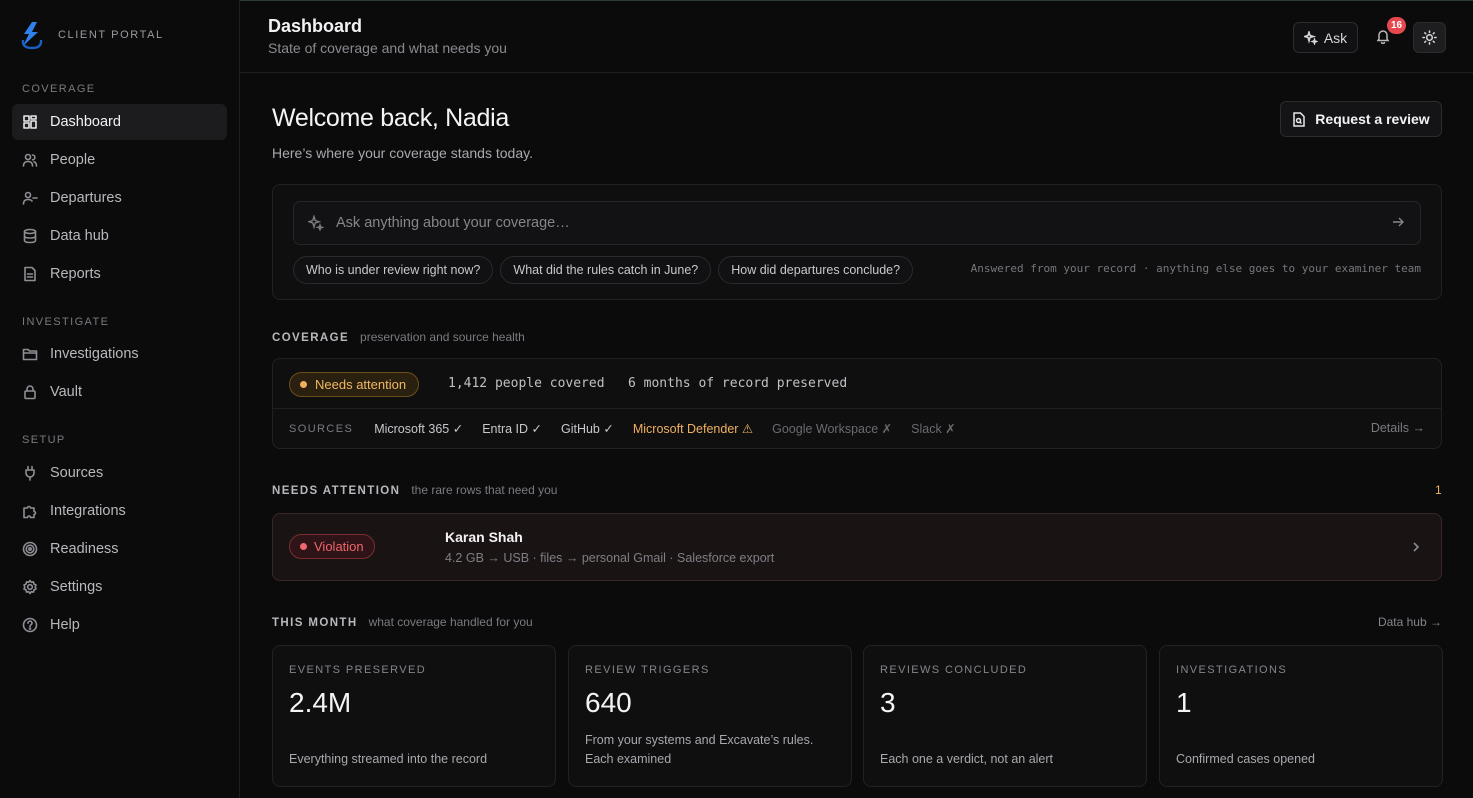 The image size is (1473, 798). What do you see at coordinates (393, 270) in the screenshot?
I see `suggestion-chip: Who is under review right now?` at bounding box center [393, 270].